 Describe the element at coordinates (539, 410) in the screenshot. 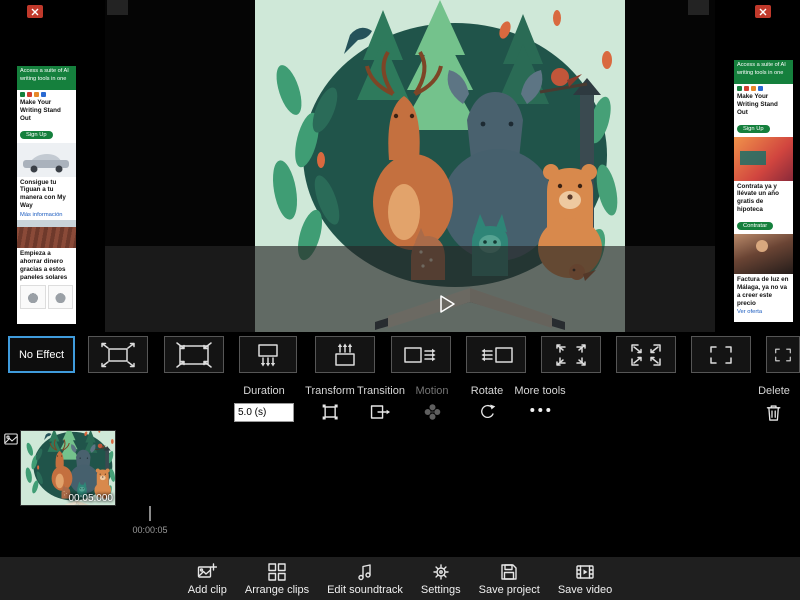

I see `ellipsis-icon` at that location.